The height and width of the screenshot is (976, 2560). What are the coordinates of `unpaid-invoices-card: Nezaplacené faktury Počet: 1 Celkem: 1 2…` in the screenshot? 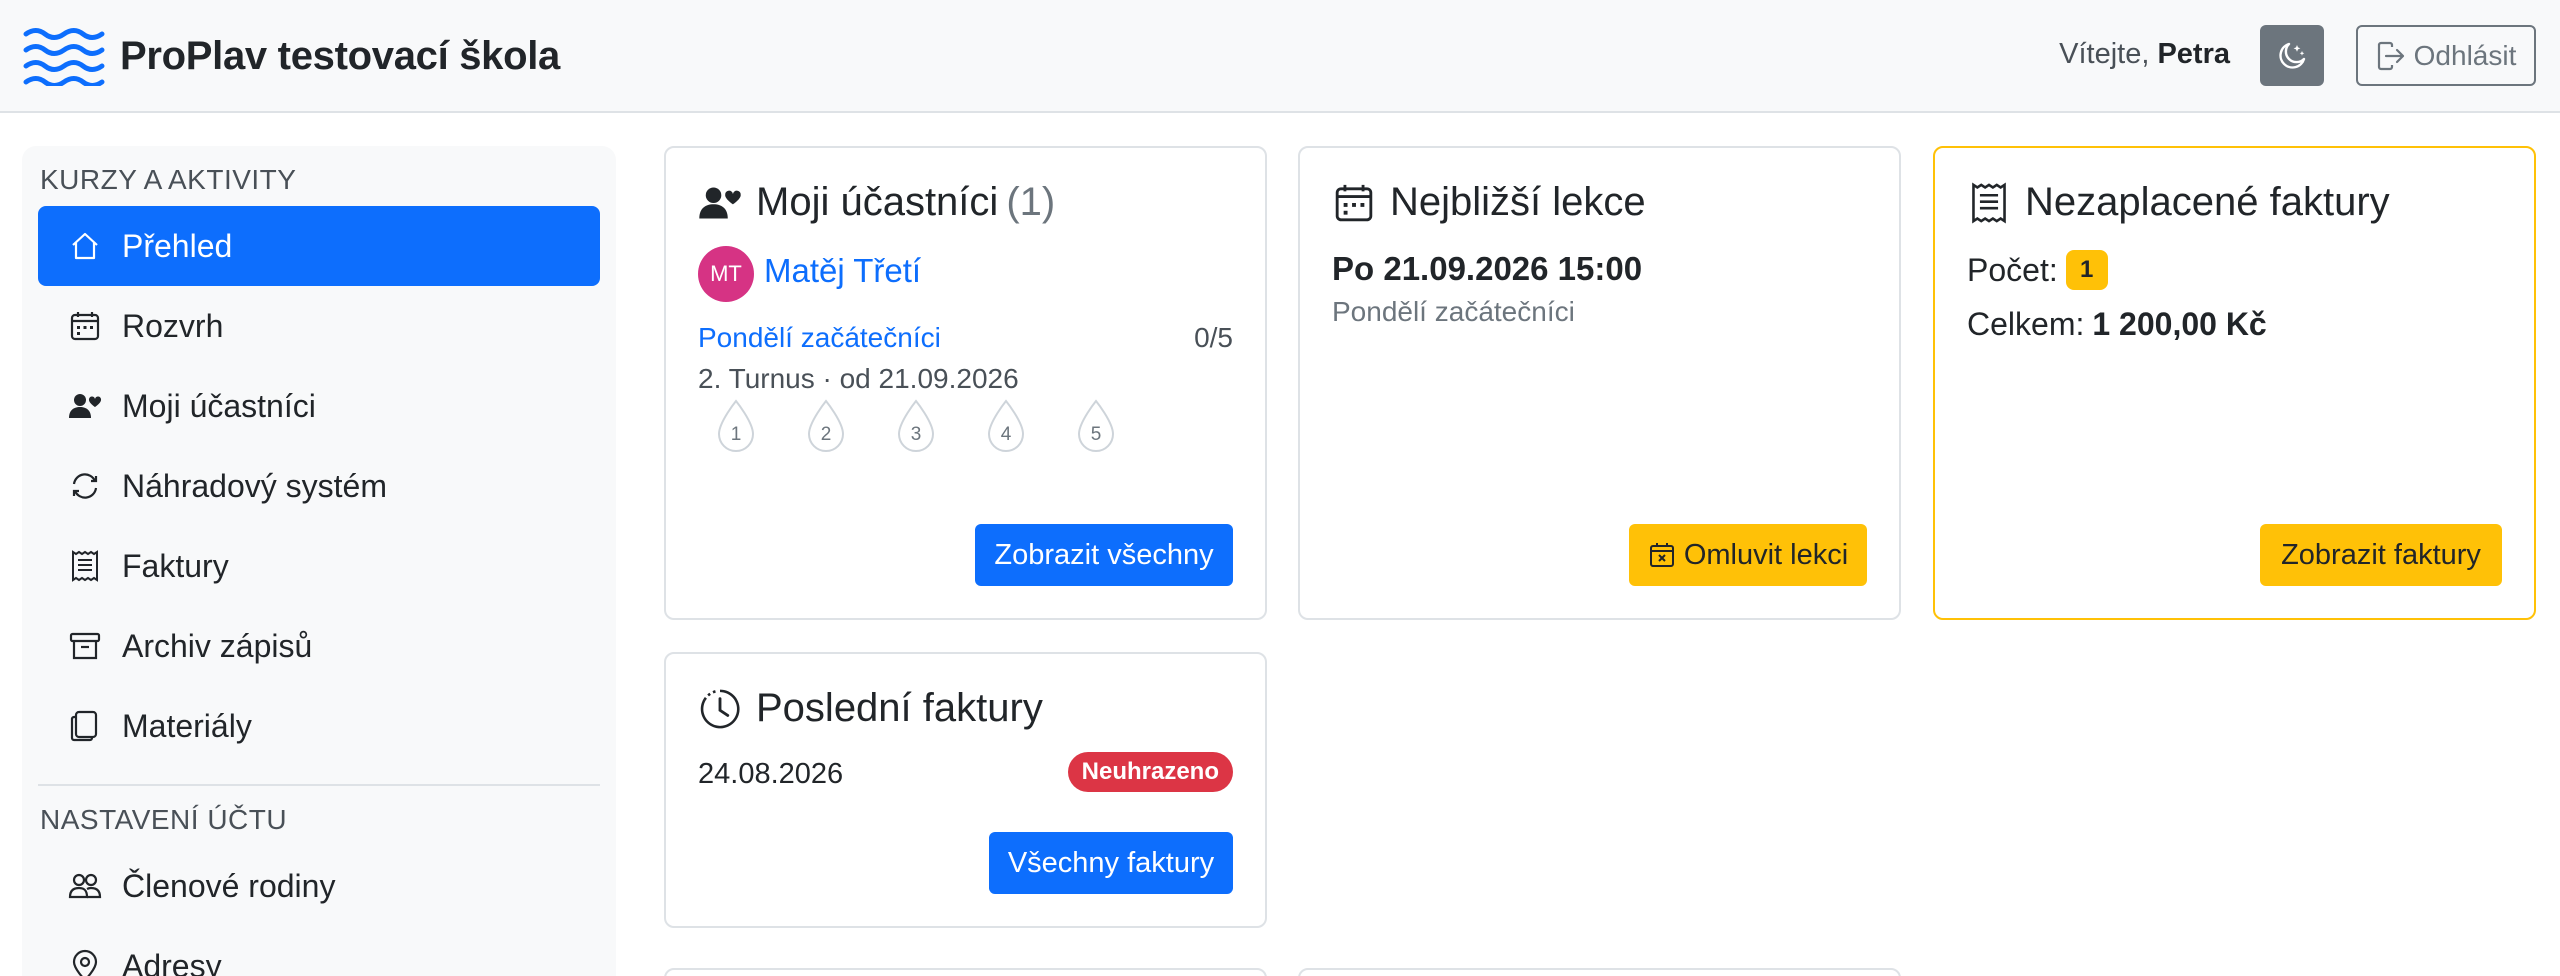 It's located at (2234, 383).